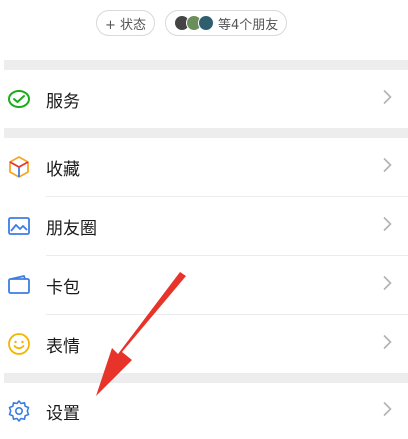 The image size is (408, 439). What do you see at coordinates (248, 25) in the screenshot?
I see `friends-label: 等4个朋友` at bounding box center [248, 25].